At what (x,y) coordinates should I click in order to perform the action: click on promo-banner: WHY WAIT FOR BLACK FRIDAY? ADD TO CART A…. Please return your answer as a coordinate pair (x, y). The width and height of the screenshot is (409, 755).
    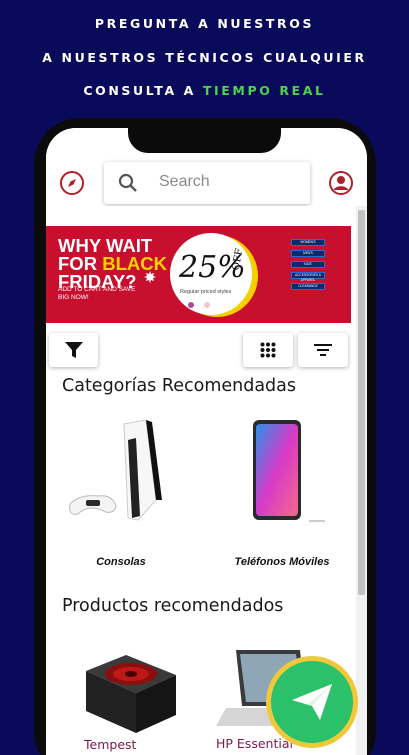
    Looking at the image, I should click on (198, 274).